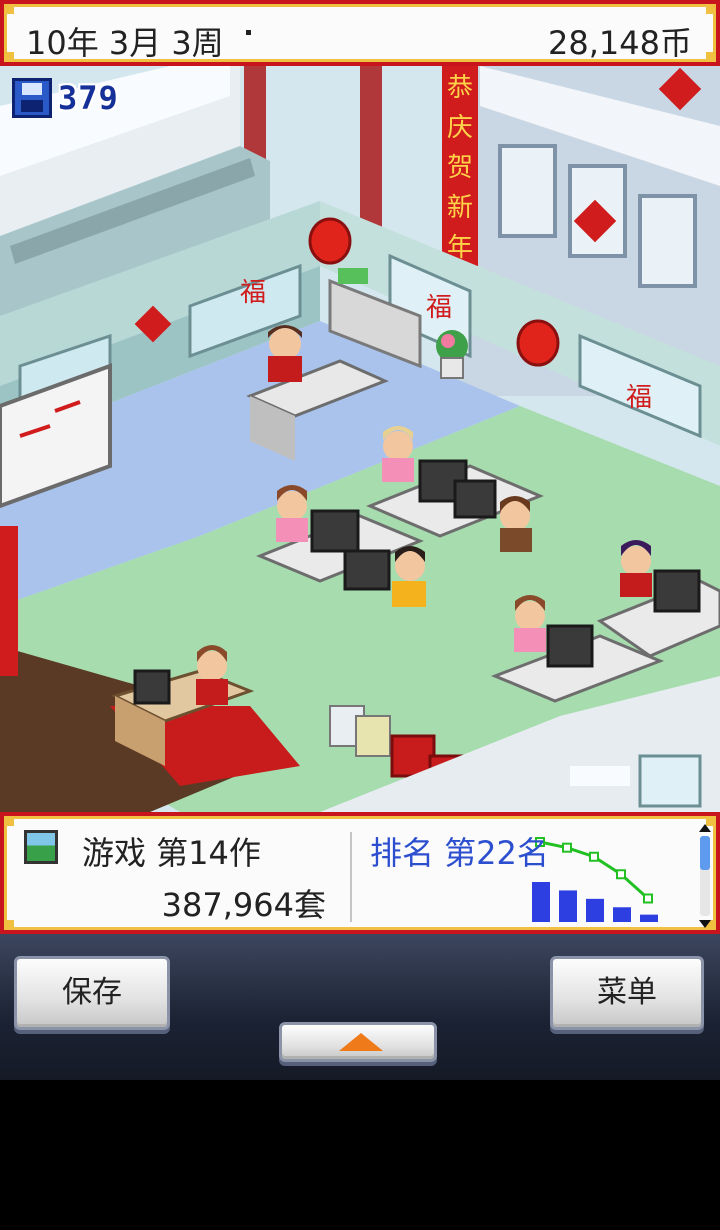 Image resolution: width=720 pixels, height=1230 pixels. I want to click on scroll-track, so click(705, 876).